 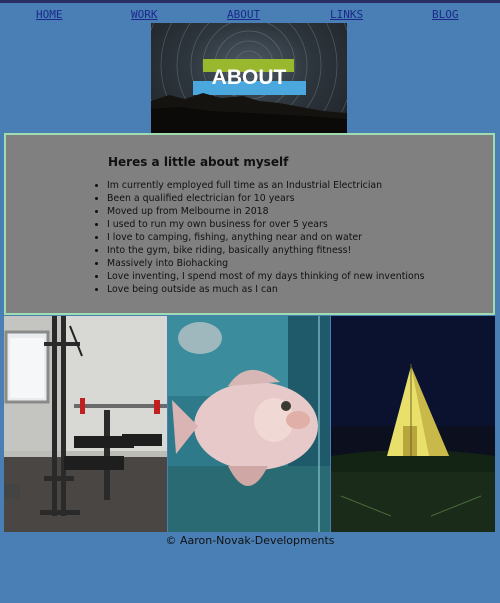 I want to click on list-item: Moved up from Melbourne in 2018, so click(x=266, y=211).